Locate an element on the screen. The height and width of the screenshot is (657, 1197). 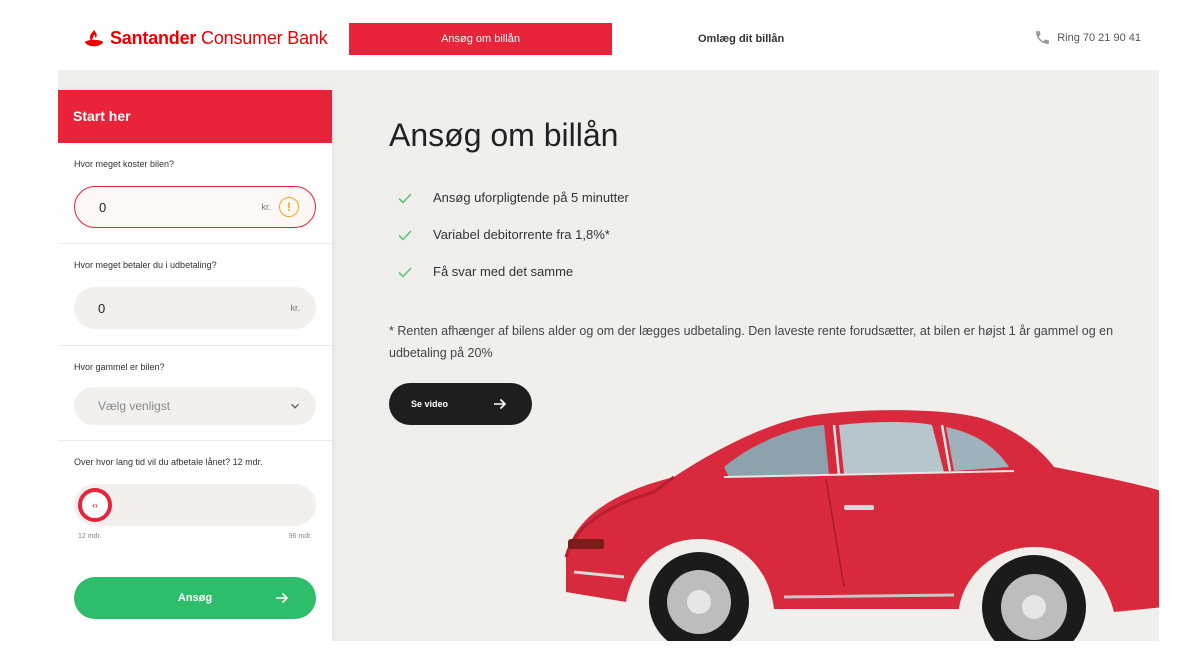
phone-number: Ring 70 21 90 41 is located at coordinates (1099, 37).